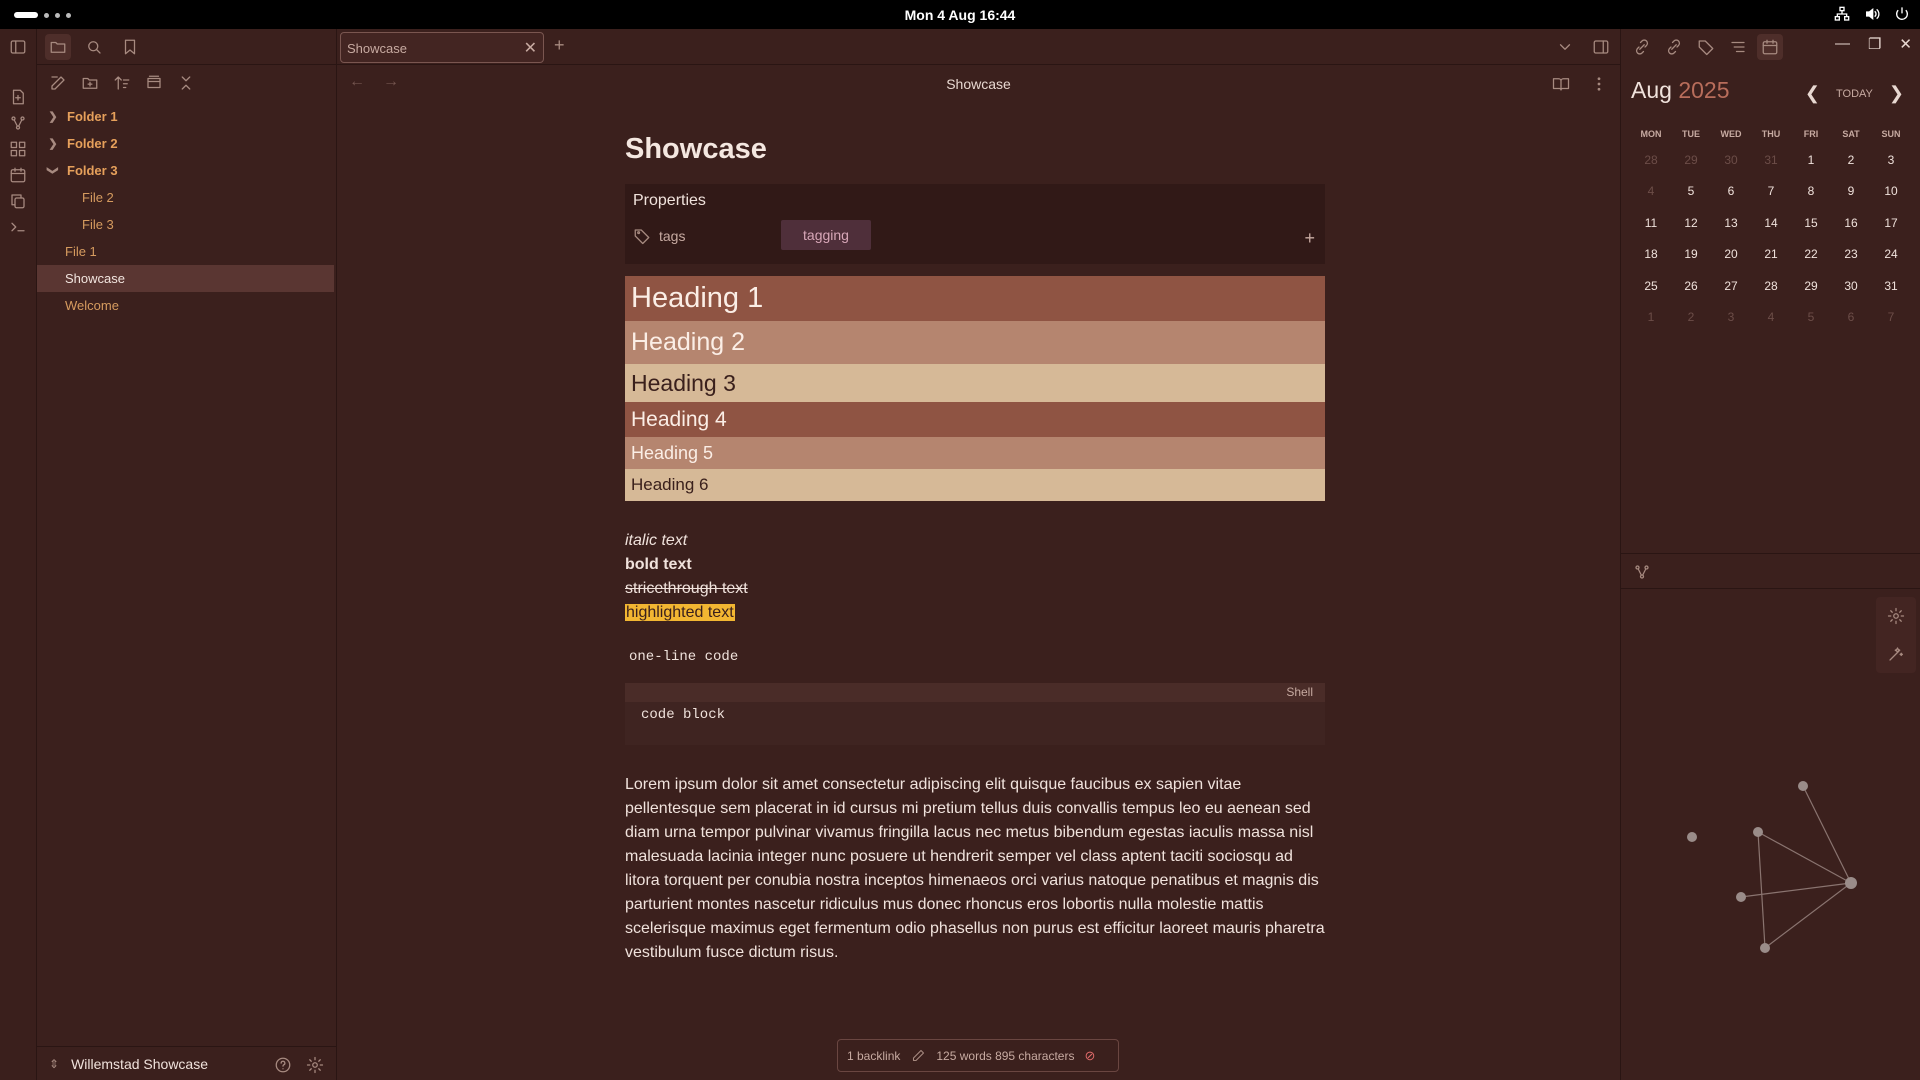  Describe the element at coordinates (186, 116) in the screenshot. I see `tree-folder-1: ❯ Folder 1` at that location.